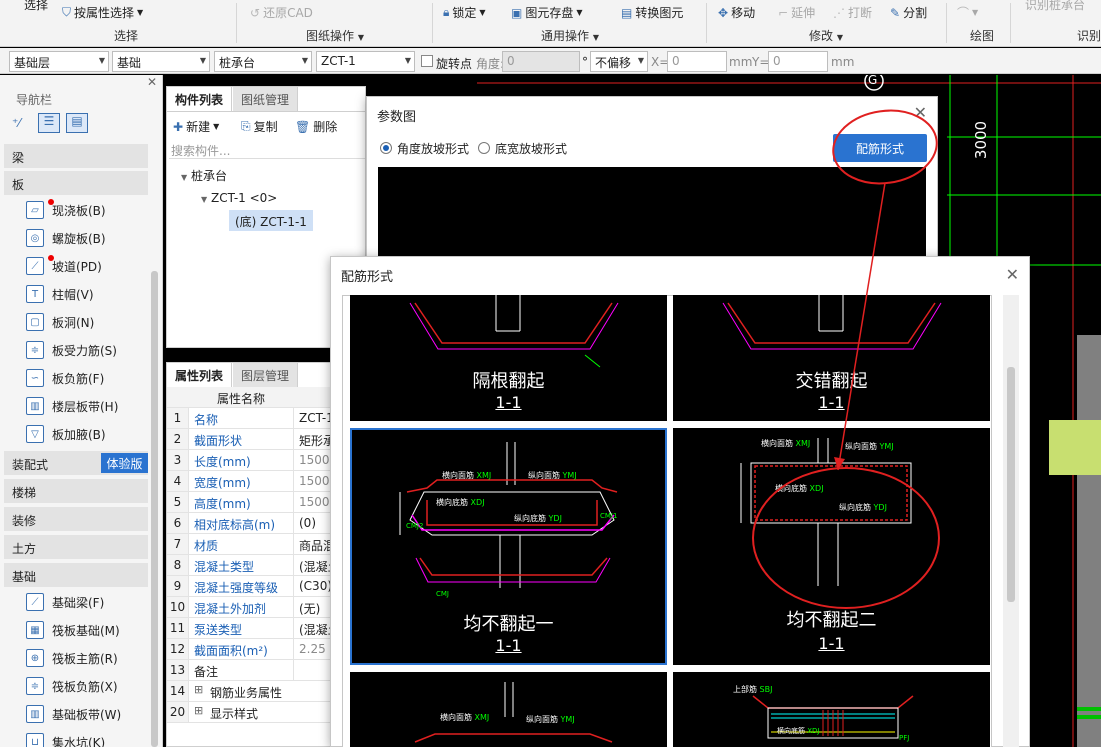  Describe the element at coordinates (64, 266) in the screenshot. I see `nav-item-ramp: ⟋ 坡道(PD)` at that location.